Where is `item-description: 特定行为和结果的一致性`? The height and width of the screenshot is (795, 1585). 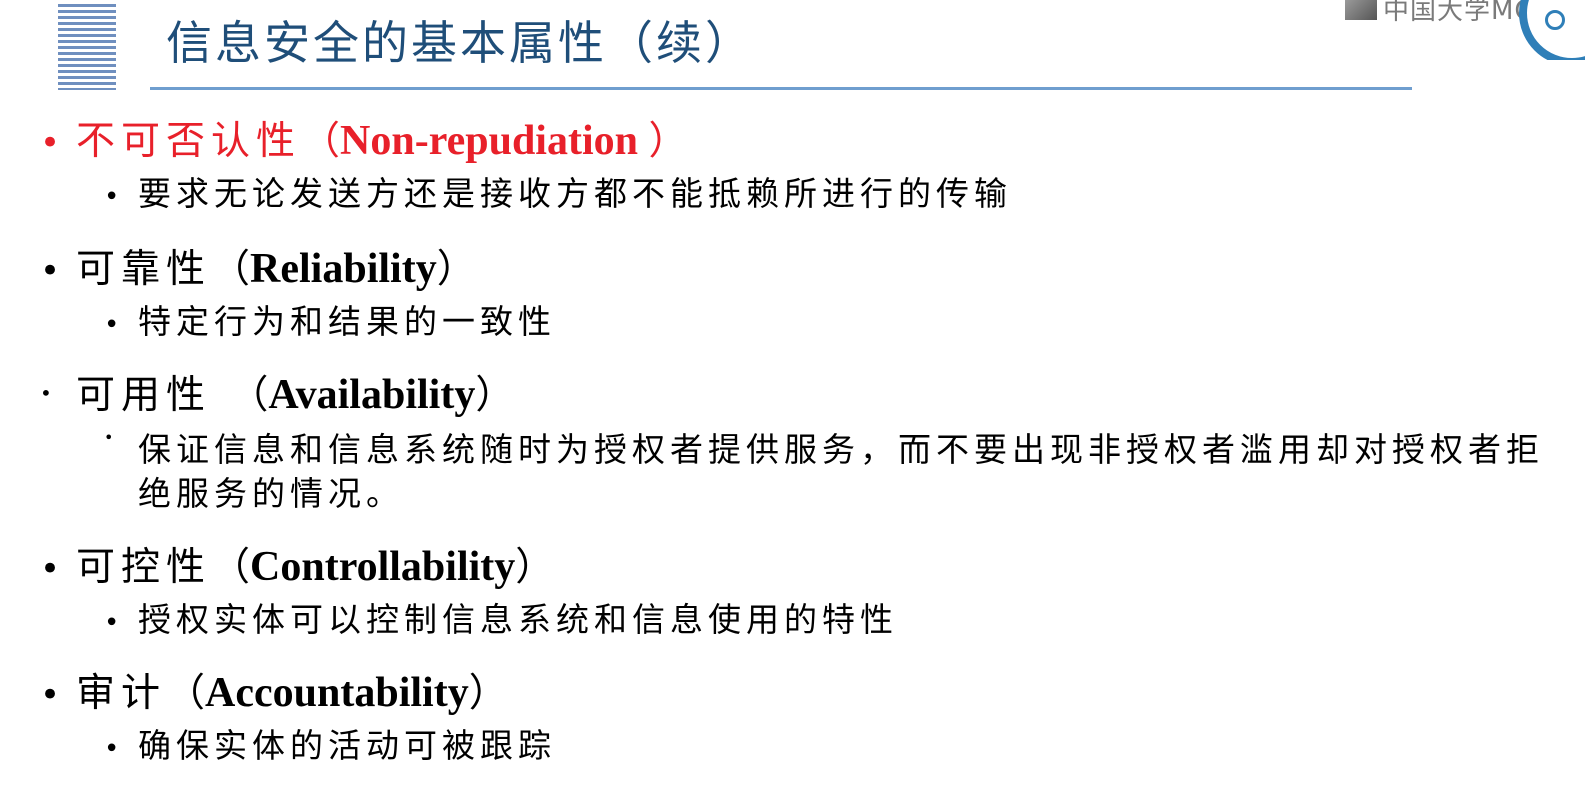 item-description: 特定行为和结果的一致性 is located at coordinates (347, 321).